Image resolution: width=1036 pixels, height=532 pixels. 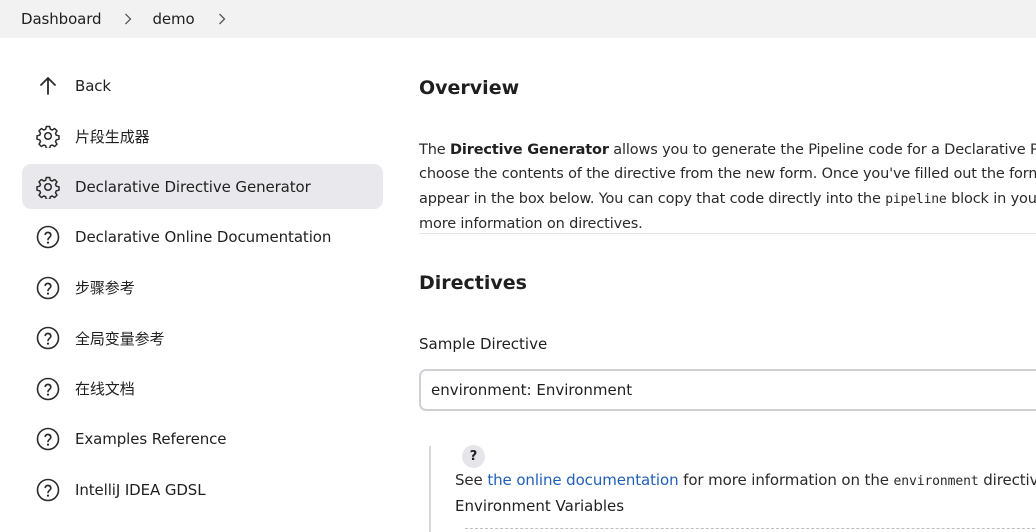 What do you see at coordinates (483, 344) in the screenshot?
I see `sample-directive-label: Sample Directive` at bounding box center [483, 344].